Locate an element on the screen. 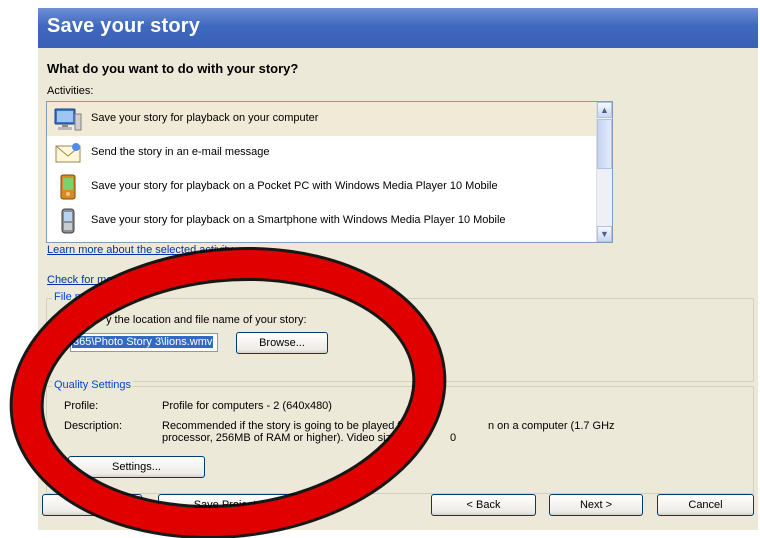  computer-icon is located at coordinates (68, 119).